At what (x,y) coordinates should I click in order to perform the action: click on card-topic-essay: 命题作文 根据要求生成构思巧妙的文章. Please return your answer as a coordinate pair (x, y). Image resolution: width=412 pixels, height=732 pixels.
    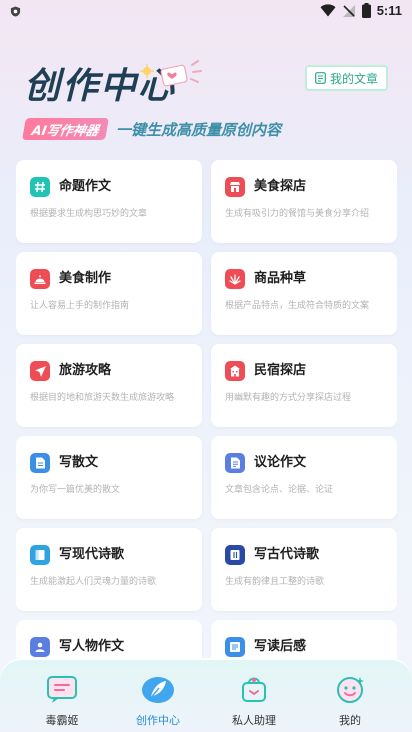
    Looking at the image, I should click on (109, 201).